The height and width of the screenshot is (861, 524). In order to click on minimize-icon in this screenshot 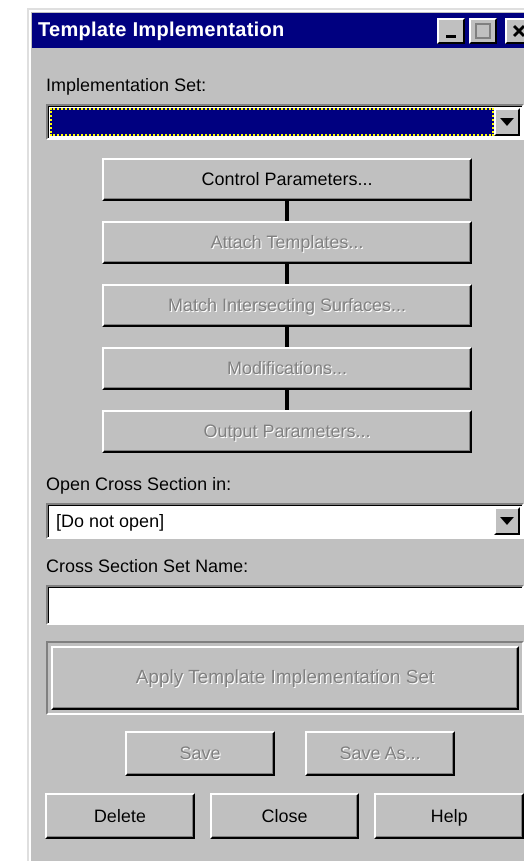, I will do `click(451, 36)`.